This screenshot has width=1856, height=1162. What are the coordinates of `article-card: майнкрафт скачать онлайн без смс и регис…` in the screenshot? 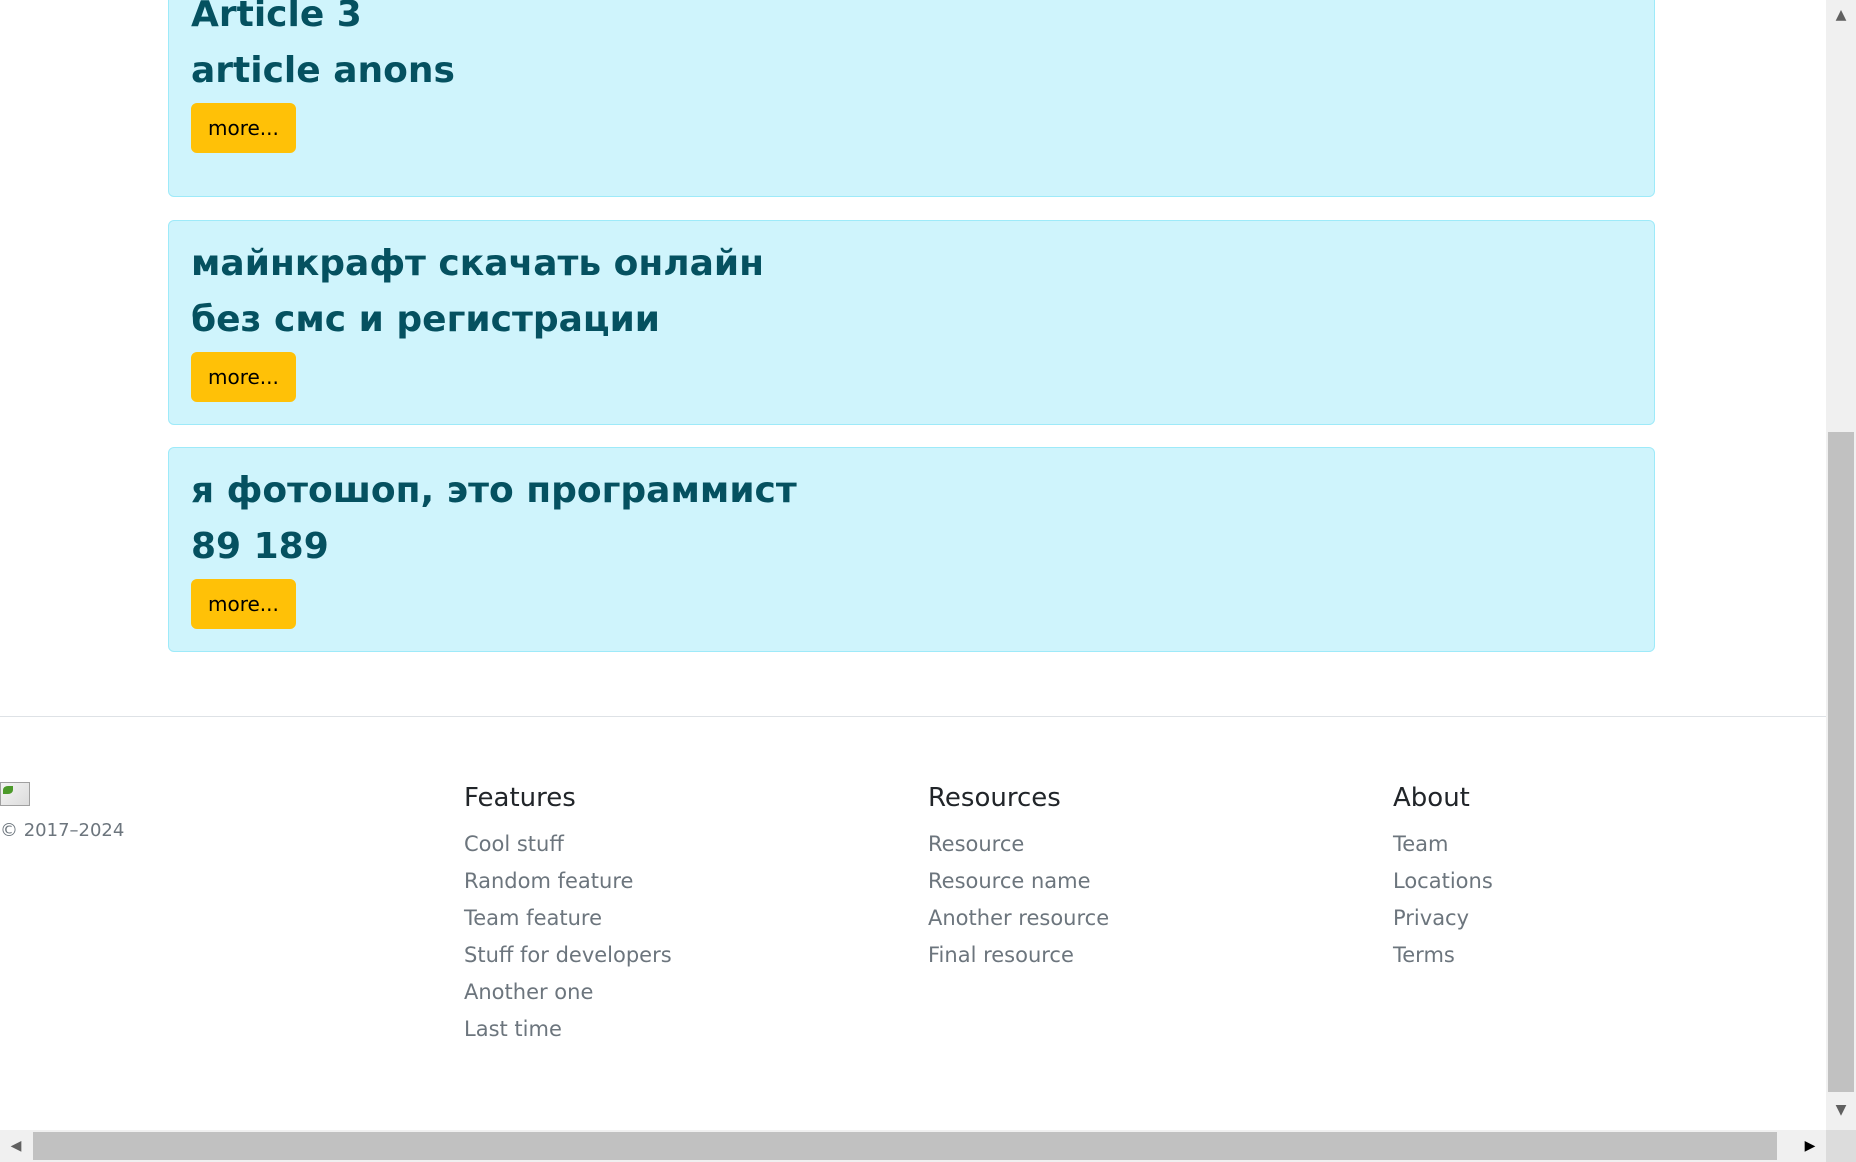 It's located at (911, 322).